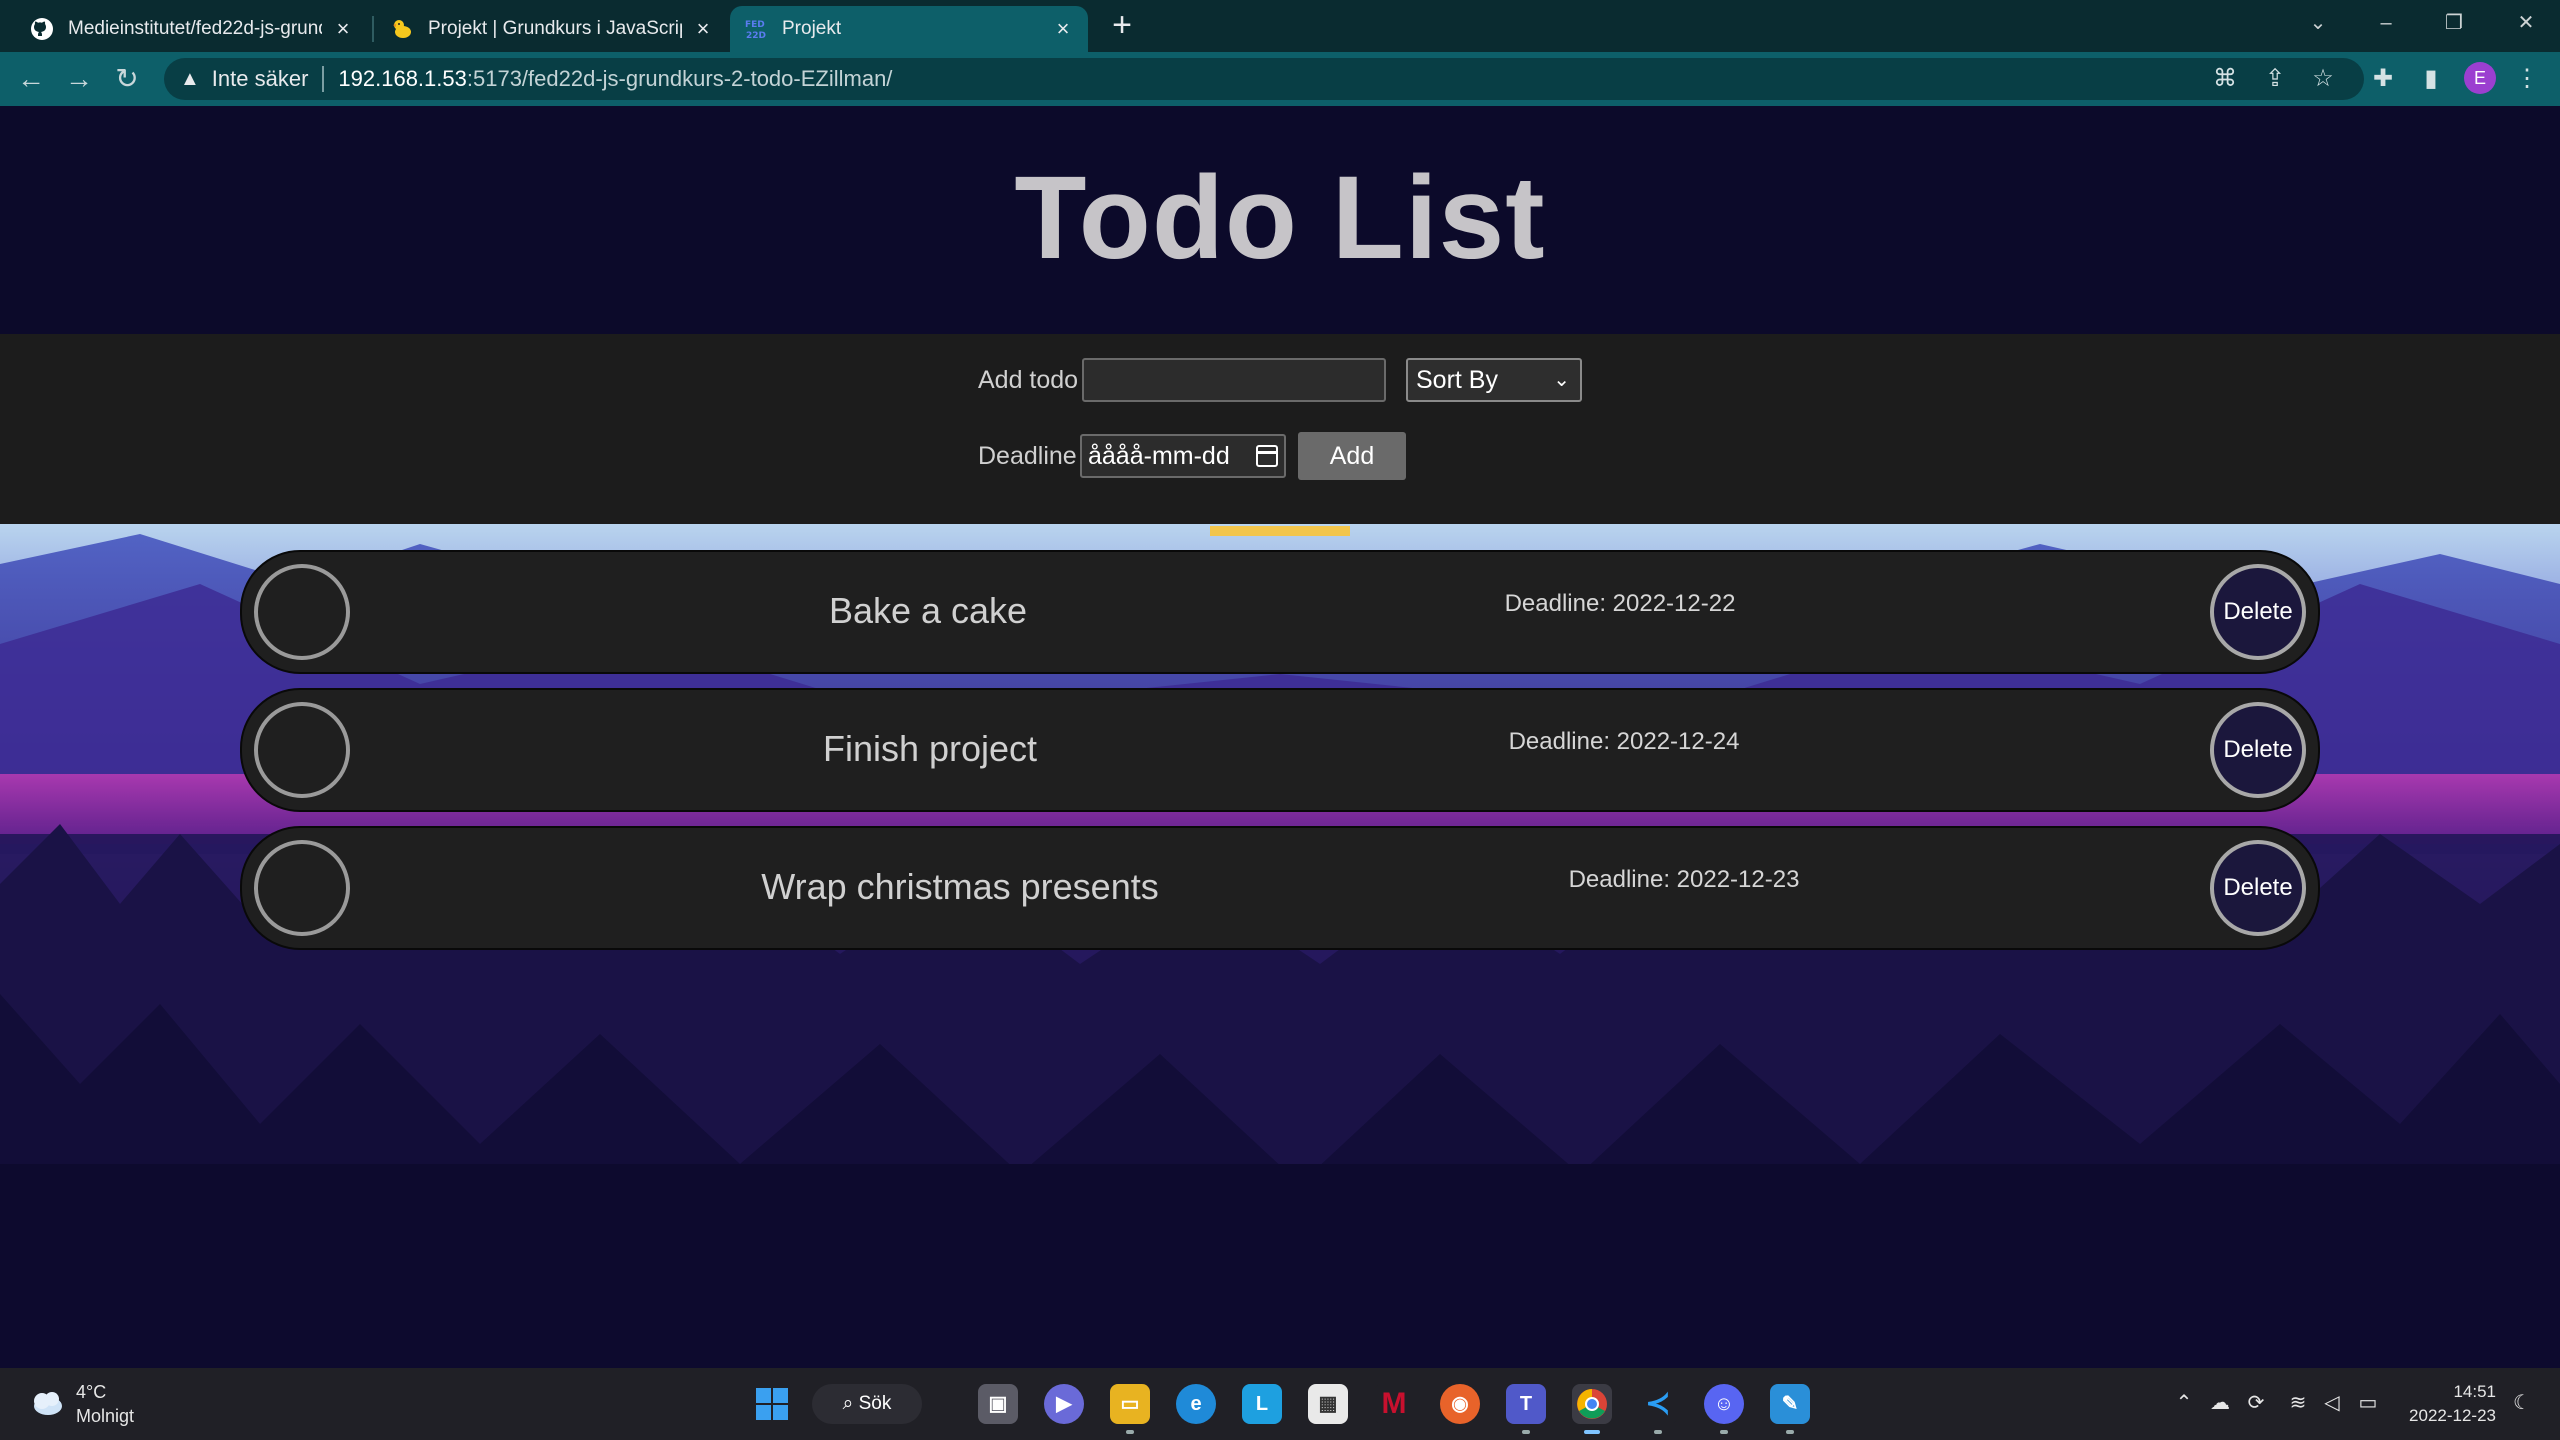 This screenshot has width=2560, height=1440. Describe the element at coordinates (127, 79) in the screenshot. I see `reload-icon: ↻` at that location.